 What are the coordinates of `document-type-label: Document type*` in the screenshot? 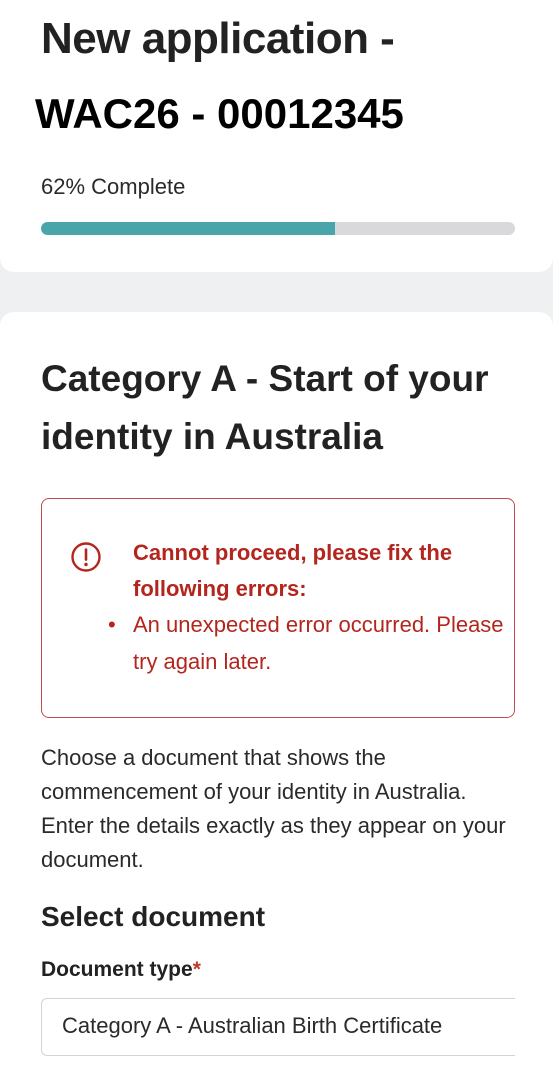 It's located at (121, 970).